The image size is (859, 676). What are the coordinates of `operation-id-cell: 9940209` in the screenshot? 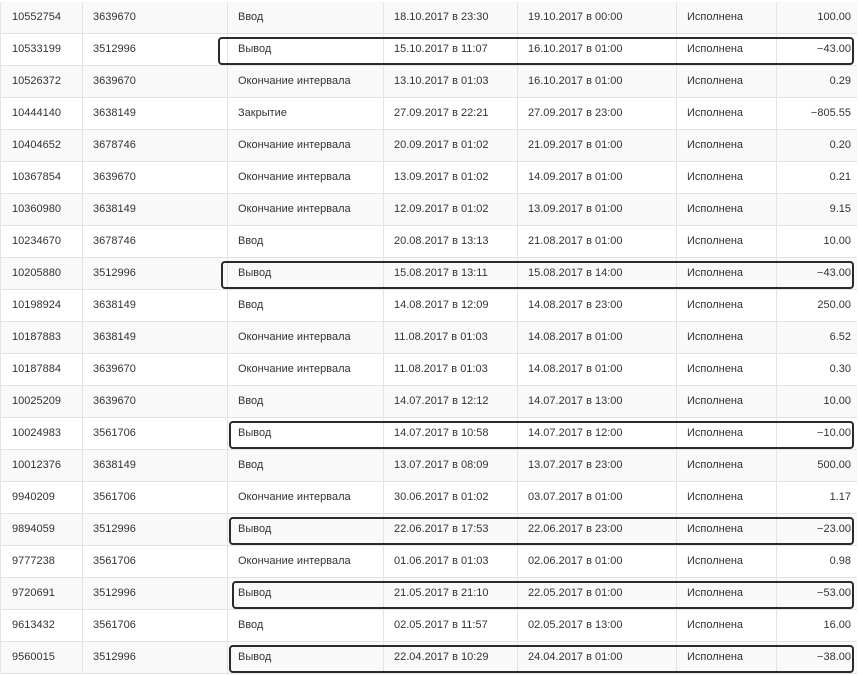 It's located at (42, 497).